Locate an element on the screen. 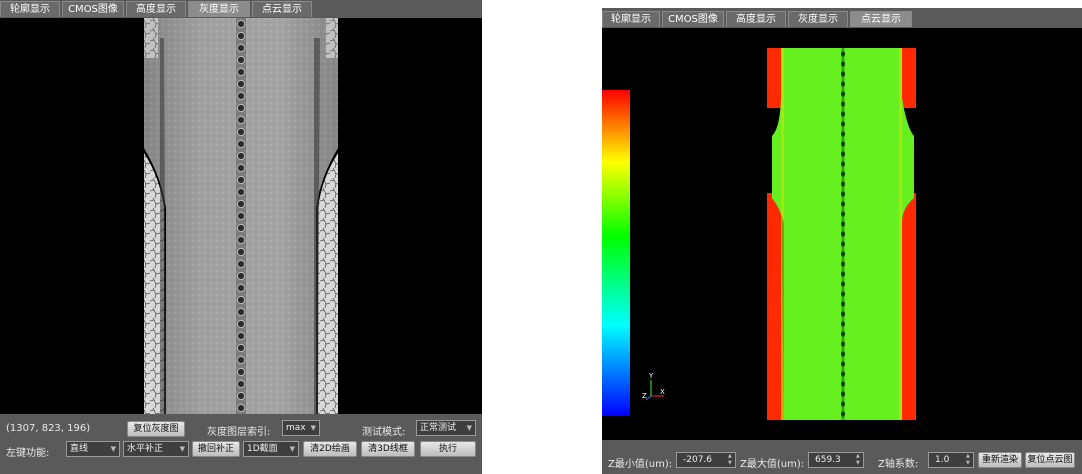 The width and height of the screenshot is (1082, 474). gray-layer-index-select: max ▼ is located at coordinates (301, 428).